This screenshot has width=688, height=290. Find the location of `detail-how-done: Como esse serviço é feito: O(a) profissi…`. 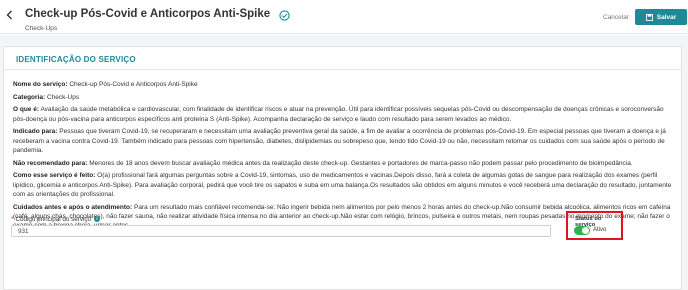

detail-how-done: Como esse serviço é feito: O(a) profissi… is located at coordinates (342, 185).